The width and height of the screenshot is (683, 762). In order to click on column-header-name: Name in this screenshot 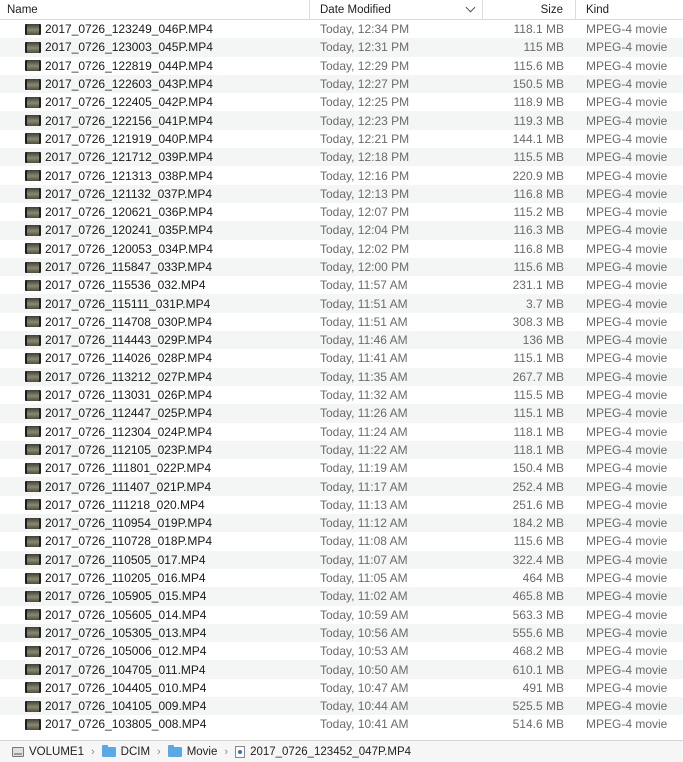, I will do `click(155, 10)`.